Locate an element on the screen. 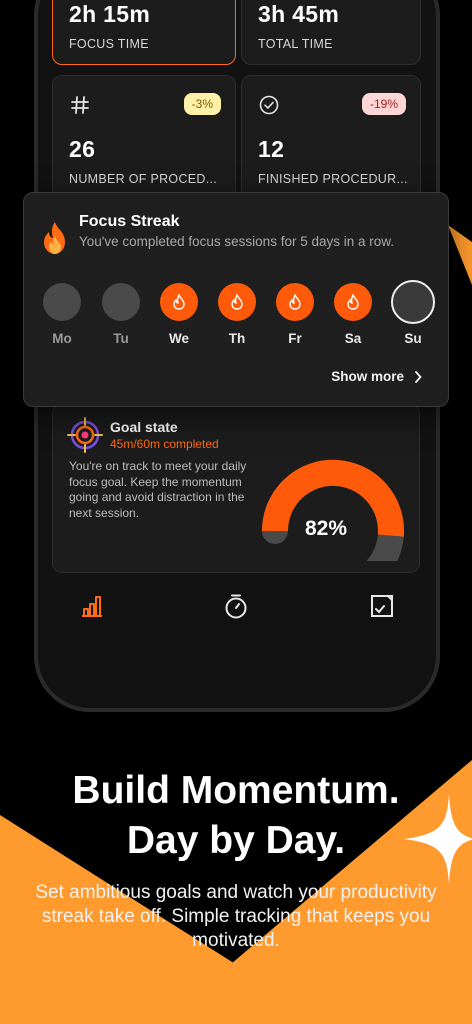 The width and height of the screenshot is (472, 1024). streak-day-label: Th is located at coordinates (237, 338).